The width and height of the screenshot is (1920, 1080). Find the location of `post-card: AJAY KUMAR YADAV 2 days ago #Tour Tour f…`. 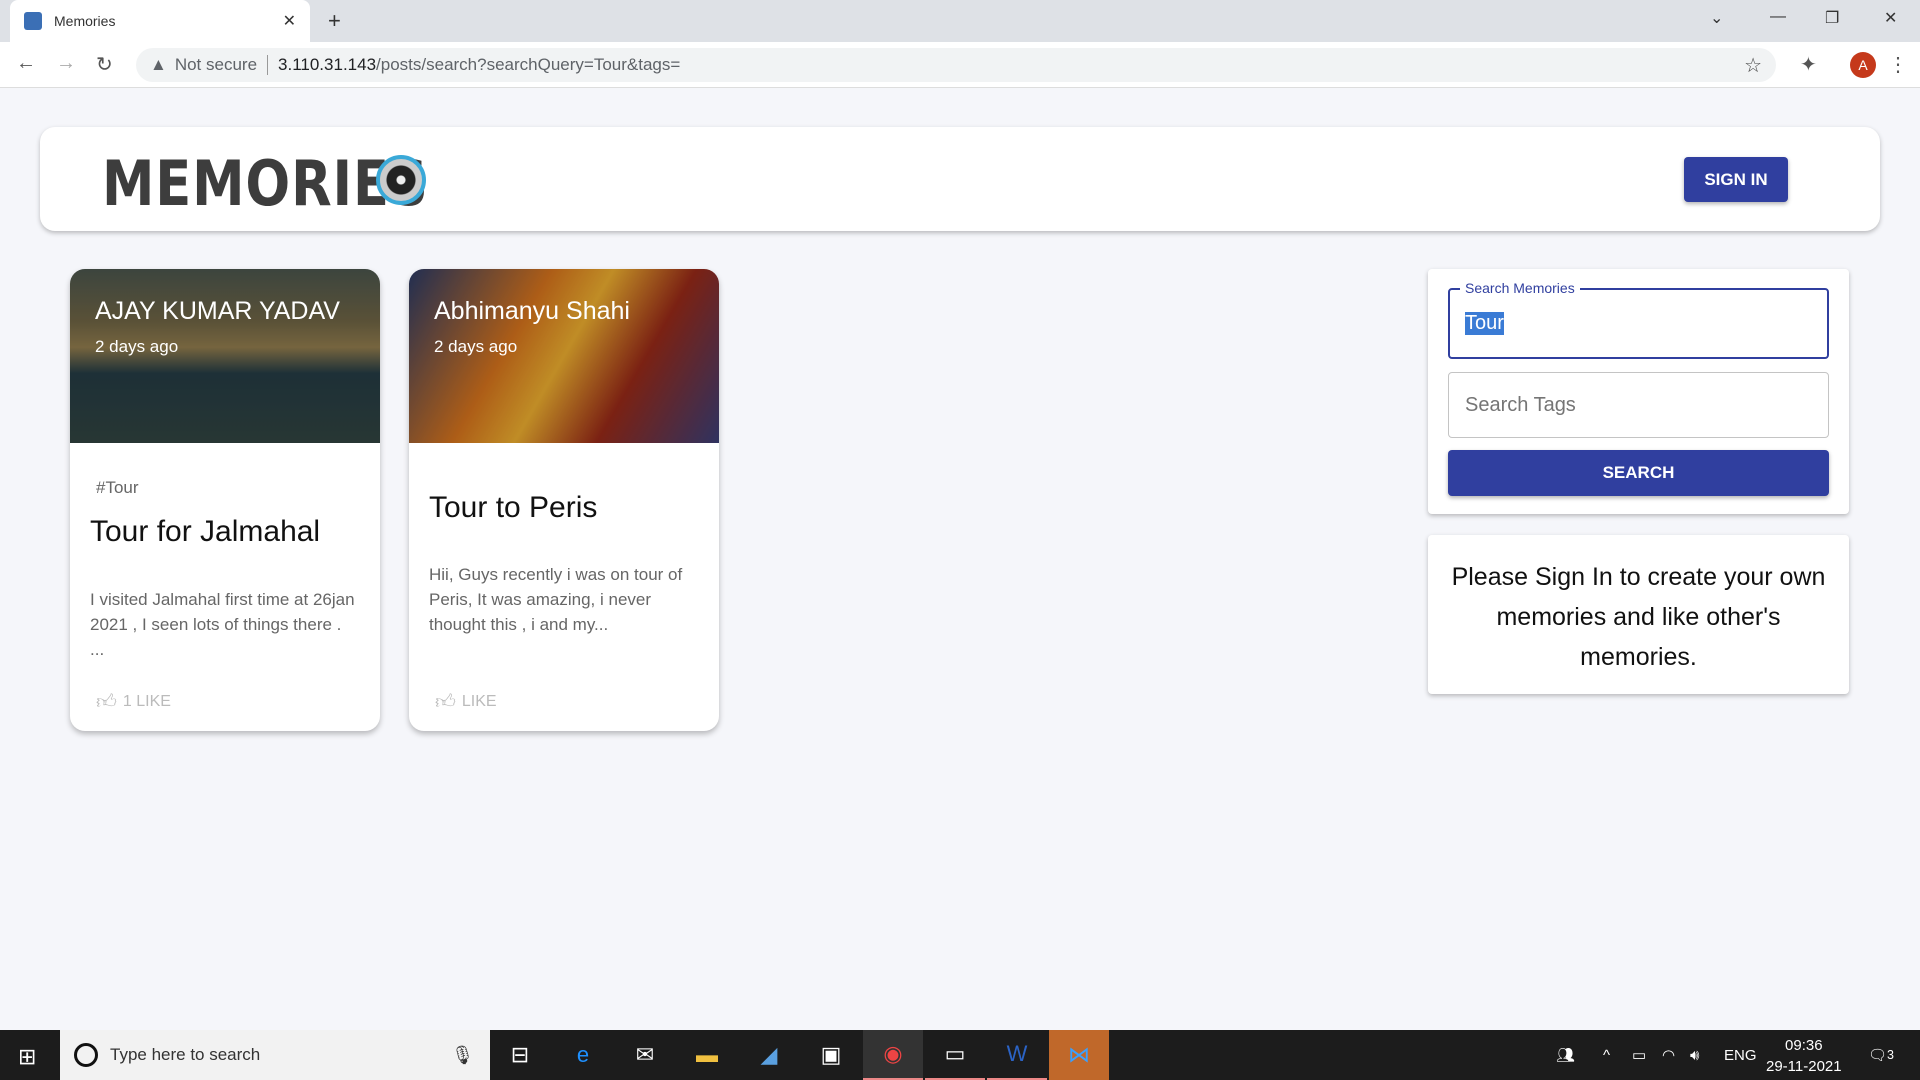

post-card: AJAY KUMAR YADAV 2 days ago #Tour Tour f… is located at coordinates (225, 500).